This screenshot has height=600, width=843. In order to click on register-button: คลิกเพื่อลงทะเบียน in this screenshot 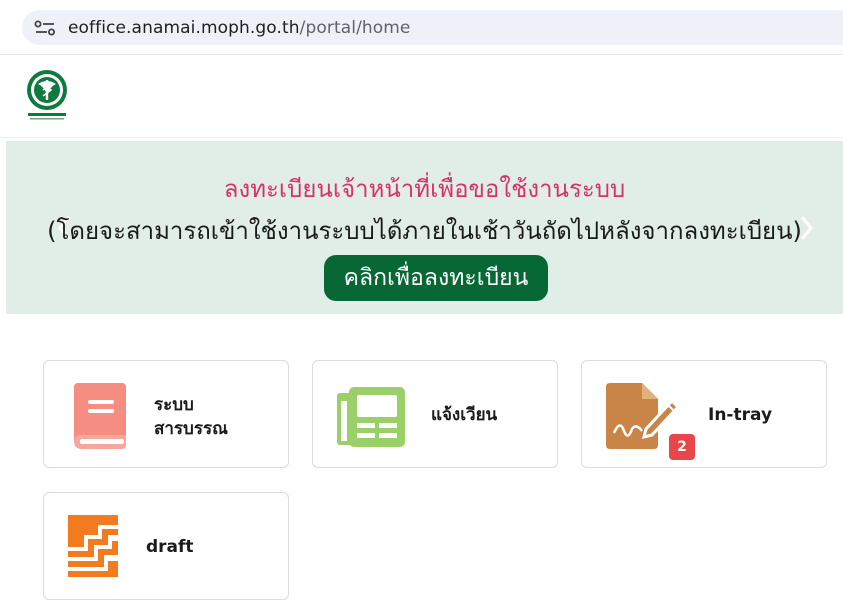, I will do `click(436, 278)`.